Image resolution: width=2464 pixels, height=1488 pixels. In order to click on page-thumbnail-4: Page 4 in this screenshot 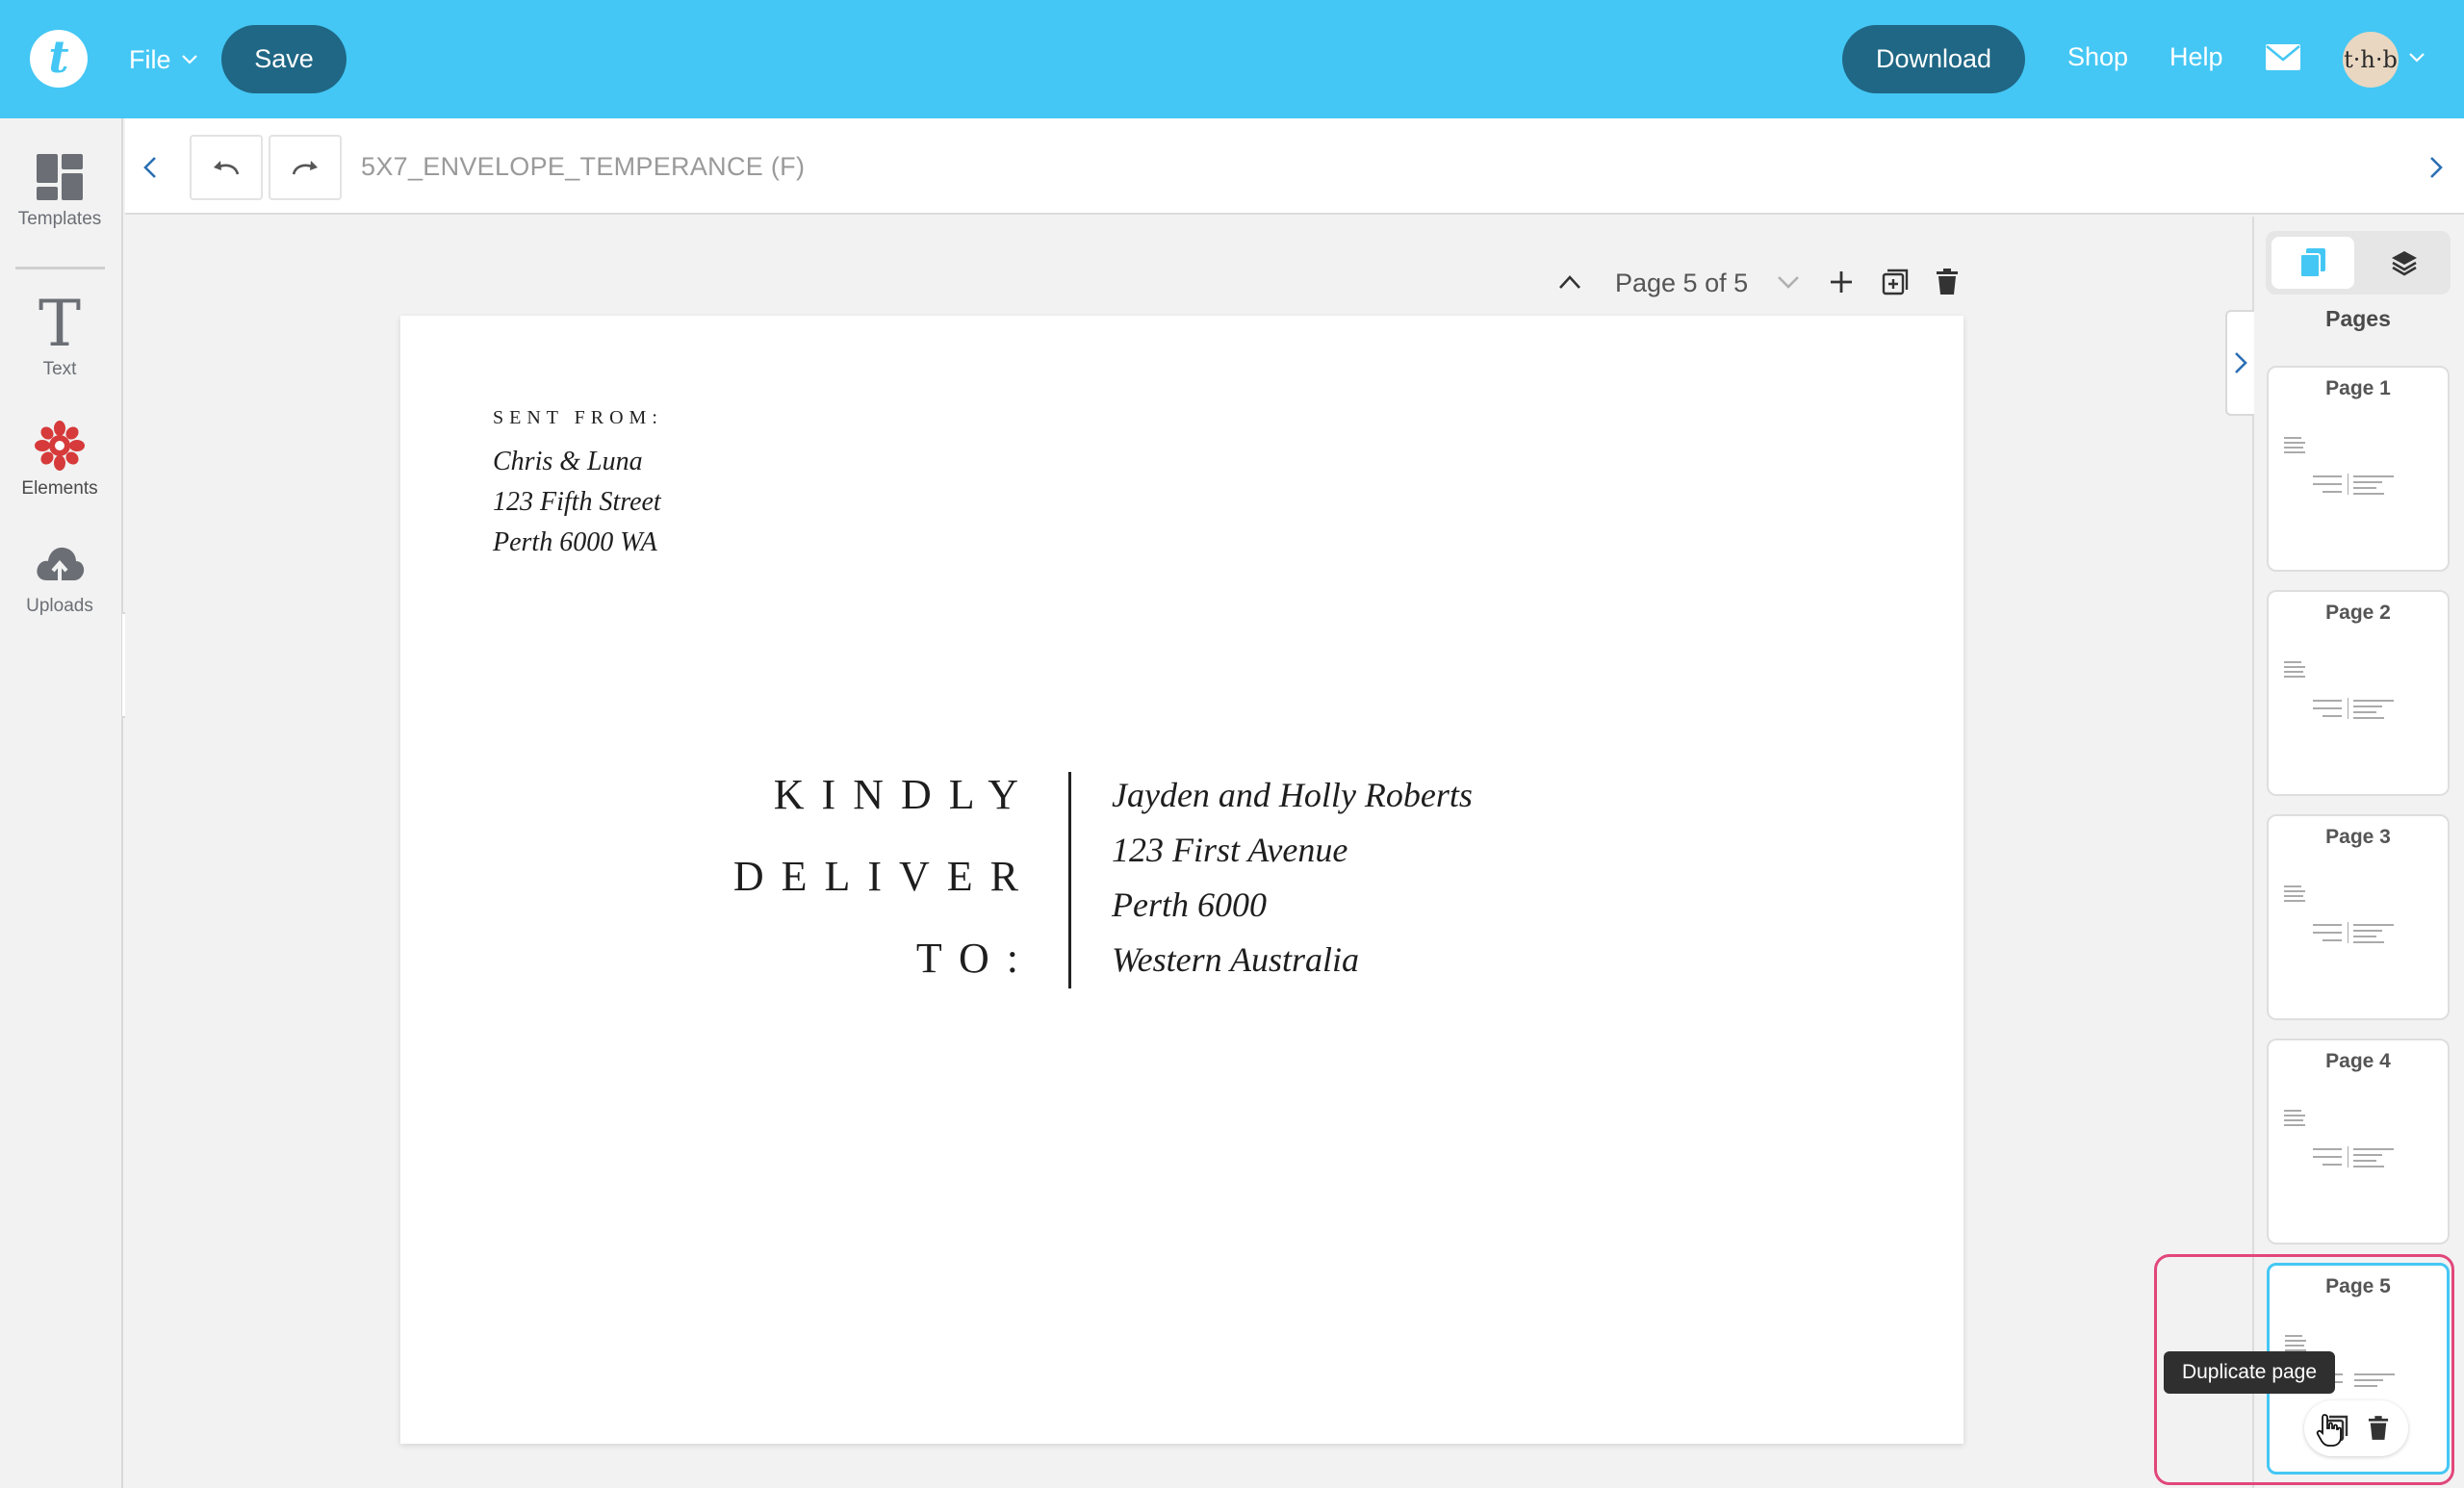, I will do `click(2358, 1142)`.